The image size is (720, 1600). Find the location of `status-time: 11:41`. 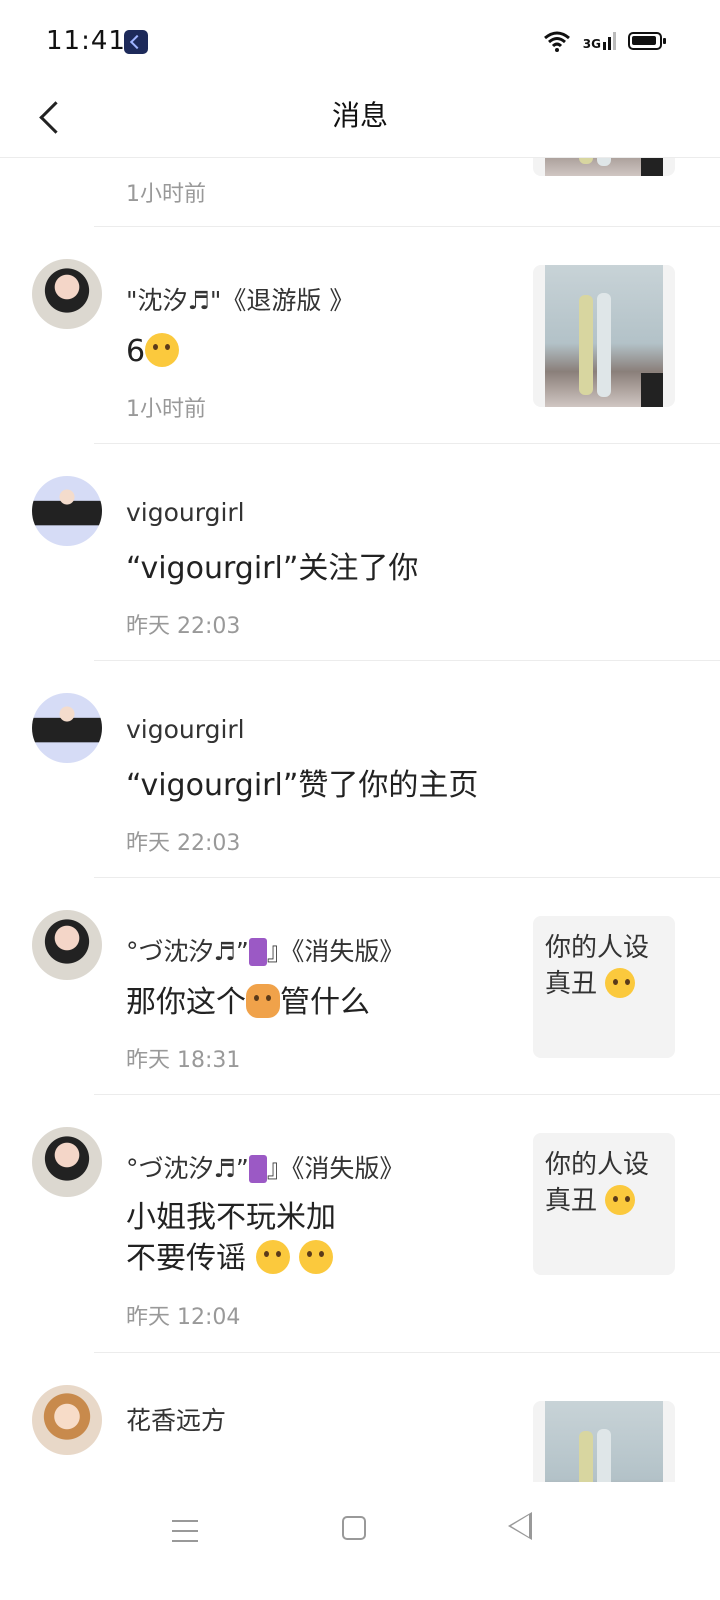

status-time: 11:41 is located at coordinates (86, 41).